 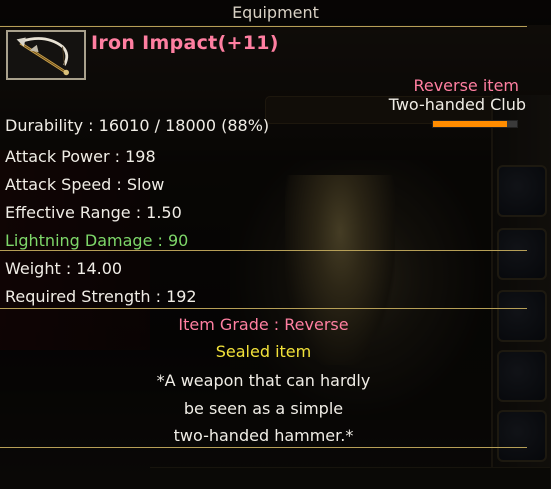 I want to click on item-grade: Item Grade : Reverse, so click(x=263, y=324).